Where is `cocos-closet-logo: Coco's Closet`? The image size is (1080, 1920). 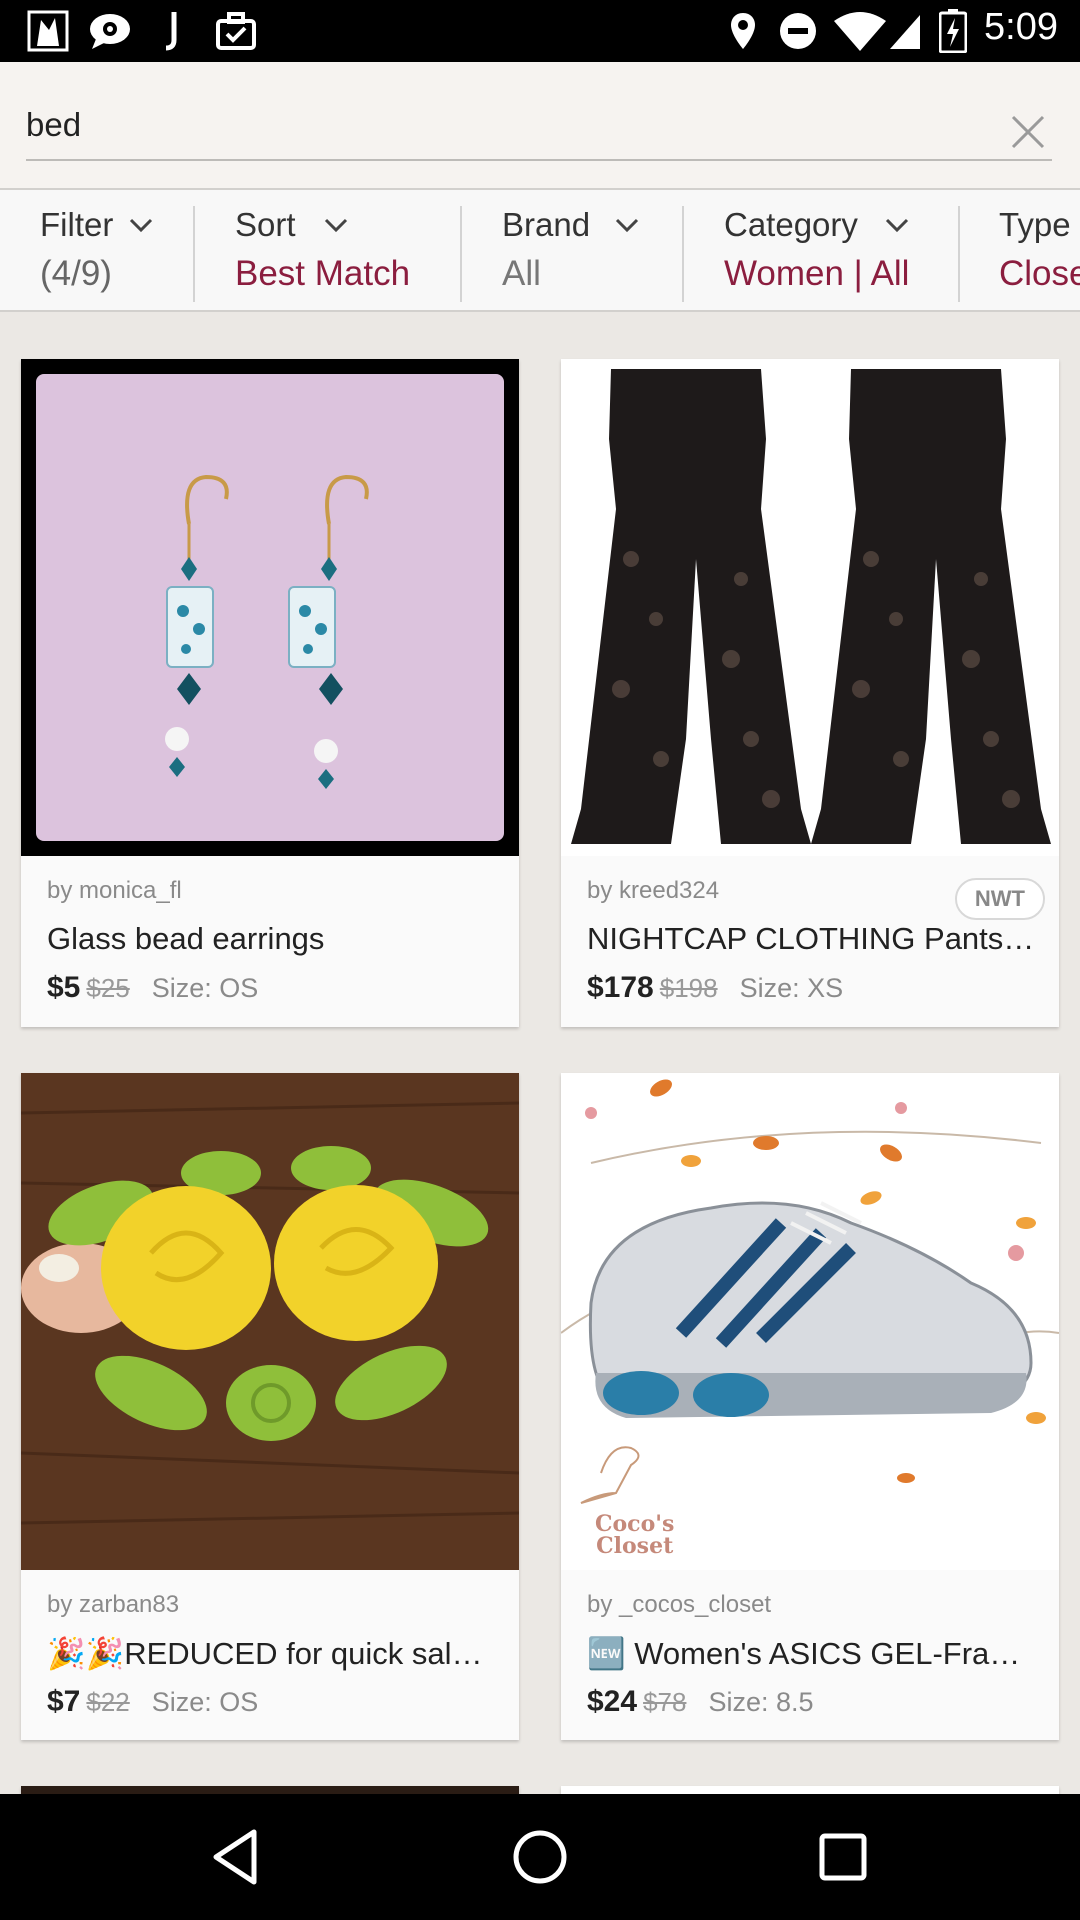 cocos-closet-logo: Coco's Closet is located at coordinates (634, 1535).